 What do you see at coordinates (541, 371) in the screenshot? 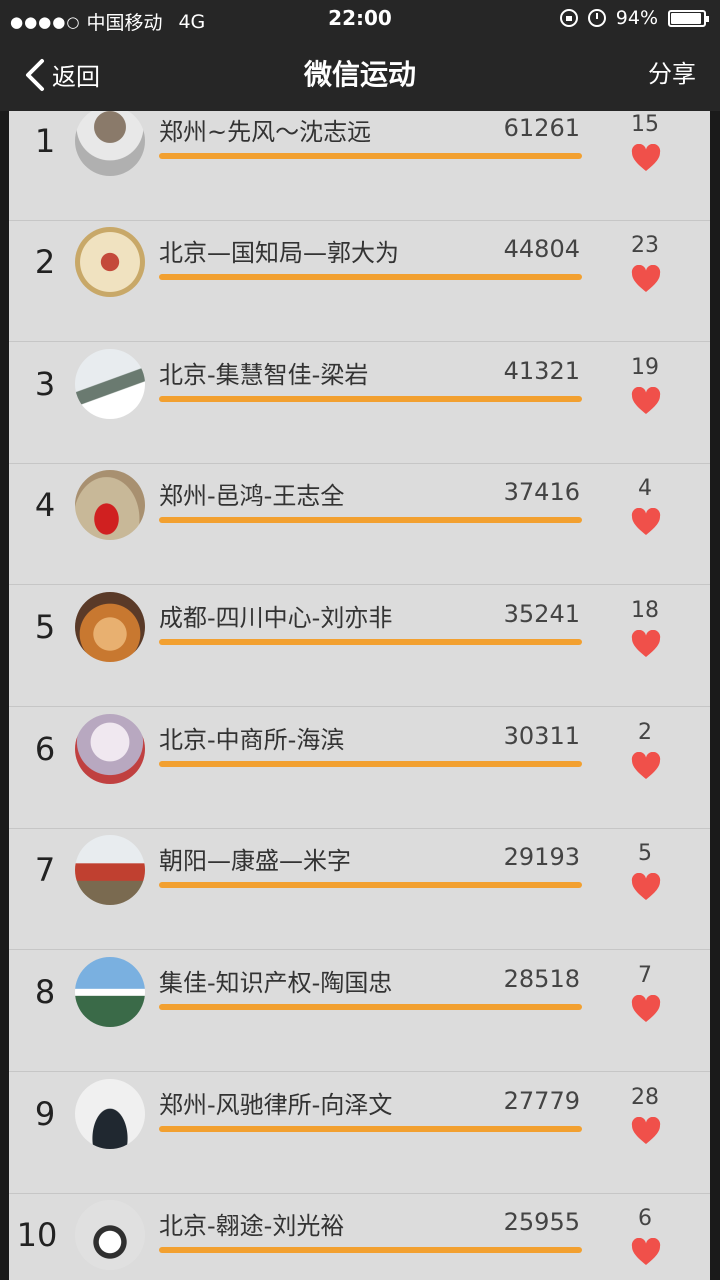
I see `step-count: 41321` at bounding box center [541, 371].